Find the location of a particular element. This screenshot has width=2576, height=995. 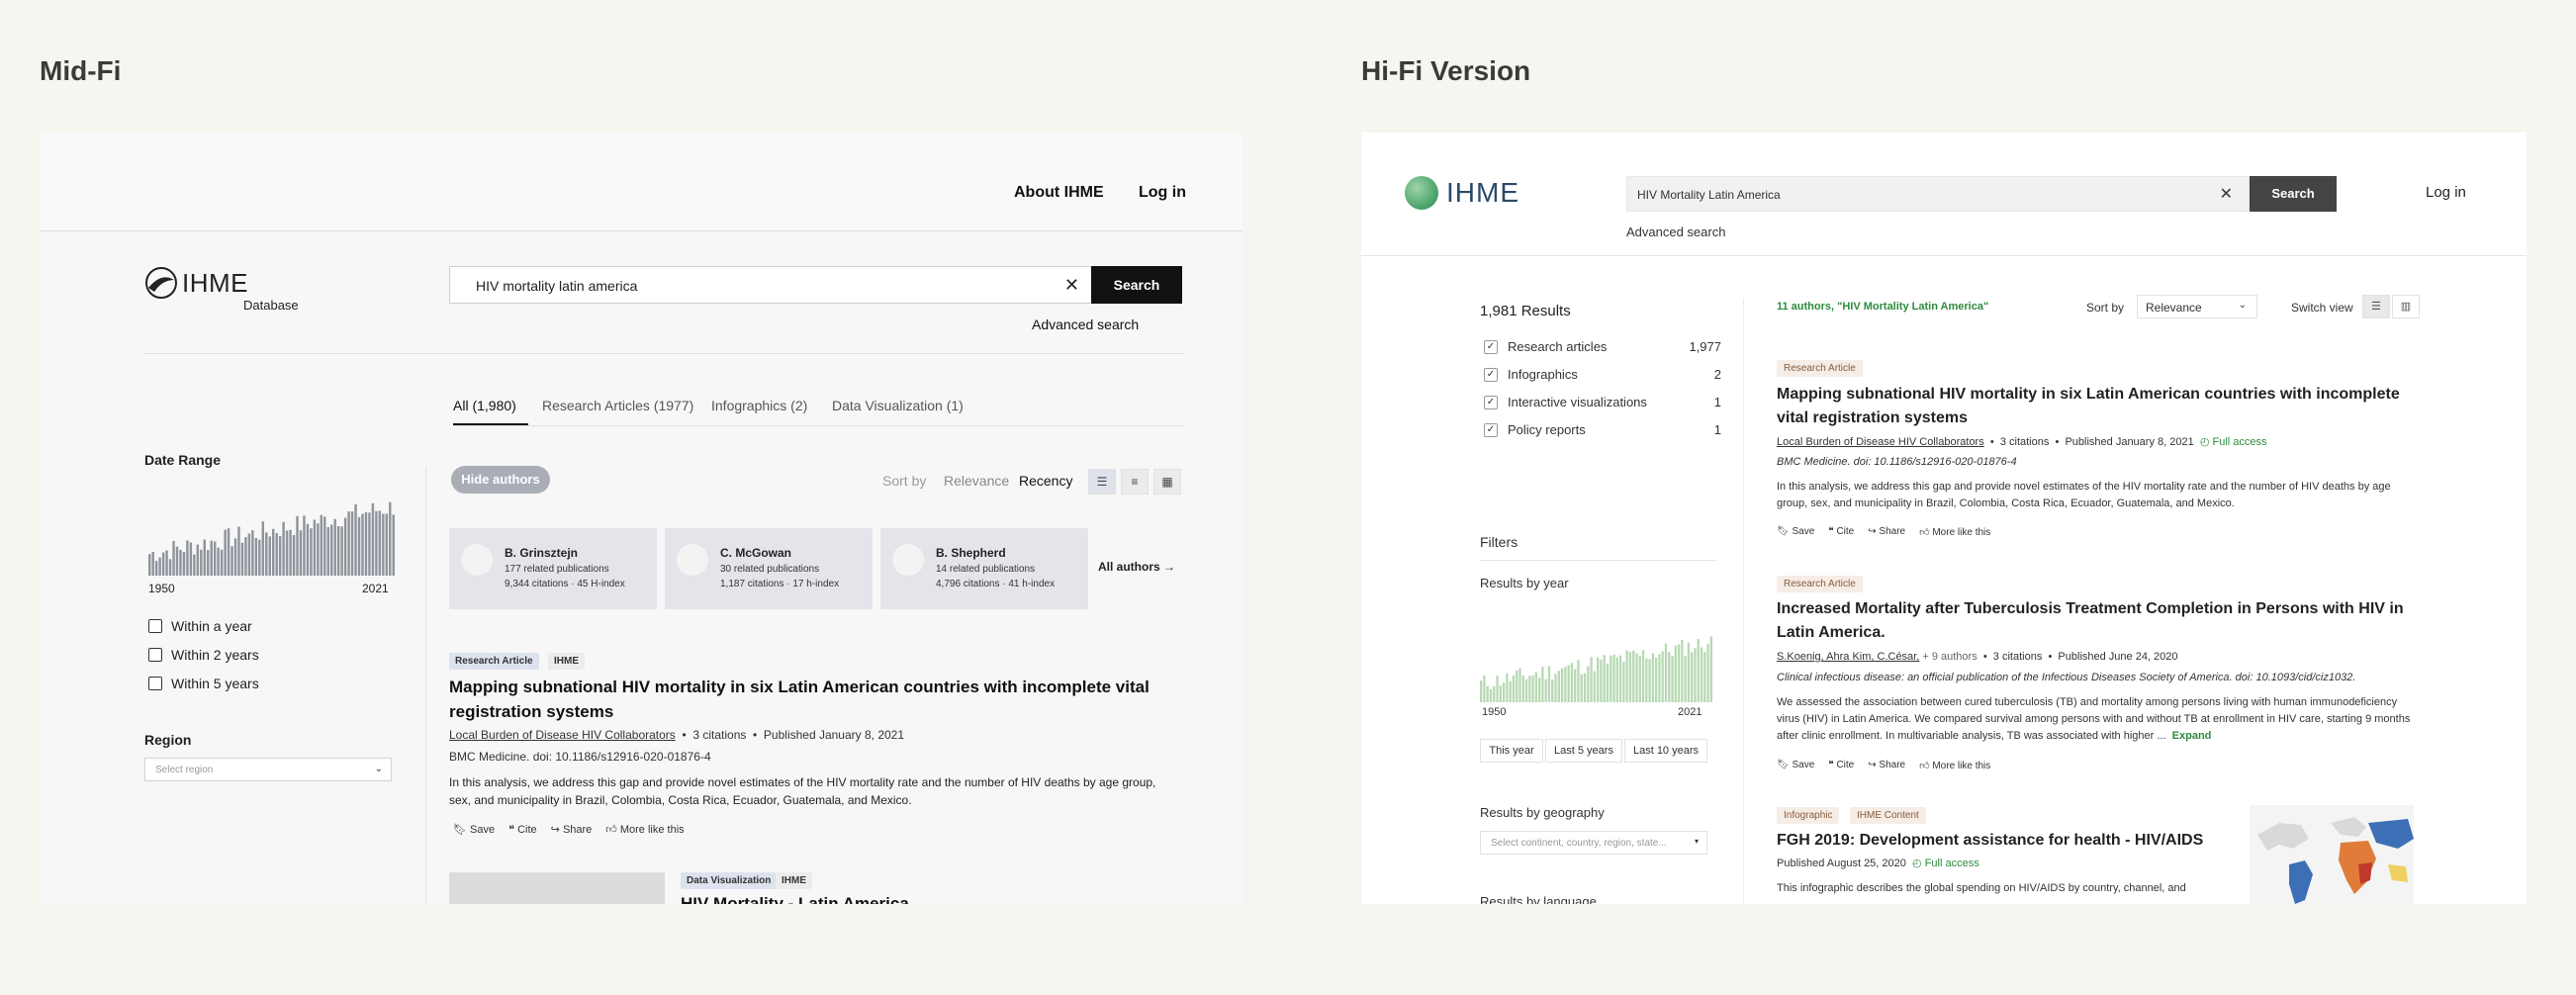

sort-select: Relevance ⌄ is located at coordinates (2197, 306).